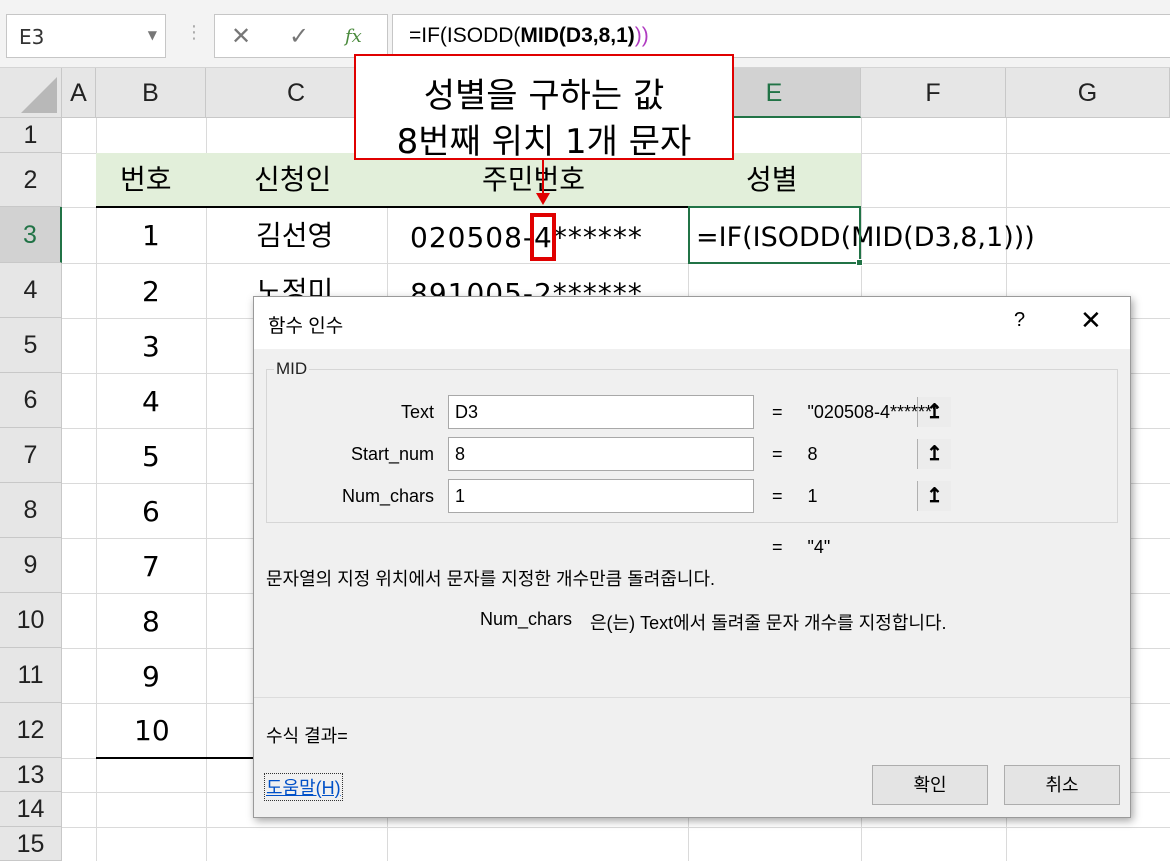 The width and height of the screenshot is (1170, 861). What do you see at coordinates (460, 496) in the screenshot?
I see `arg-value-num-chars: 1` at bounding box center [460, 496].